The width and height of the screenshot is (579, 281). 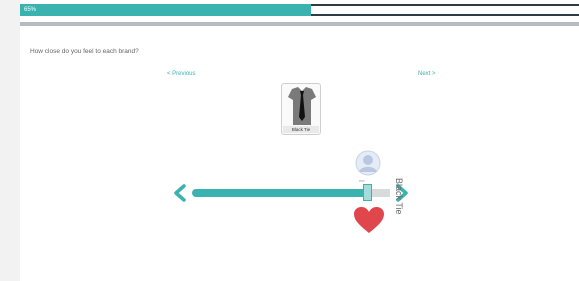 I want to click on brand-name: Black Tie, so click(x=301, y=129).